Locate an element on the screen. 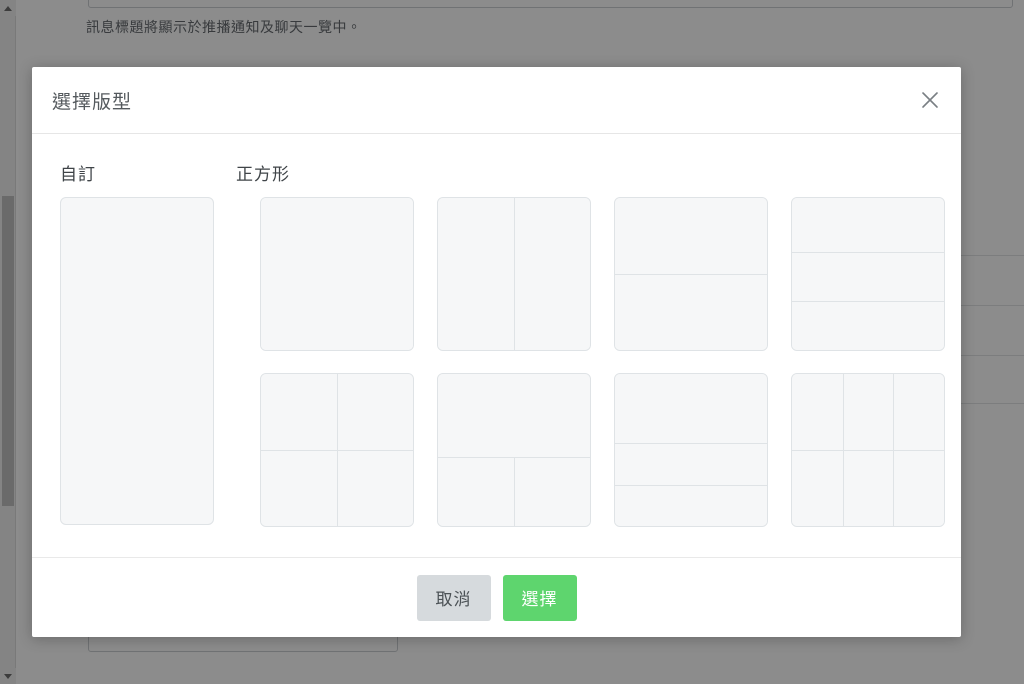 Image resolution: width=1024 pixels, height=684 pixels. template-square-3x2-grid is located at coordinates (868, 450).